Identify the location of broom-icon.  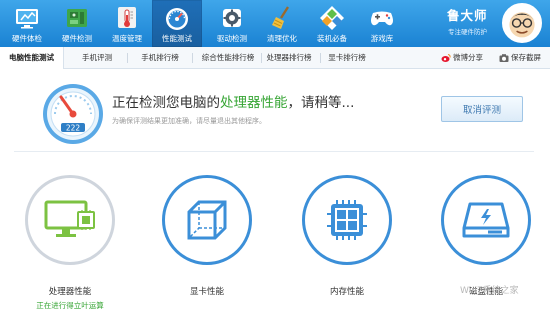
(281, 17).